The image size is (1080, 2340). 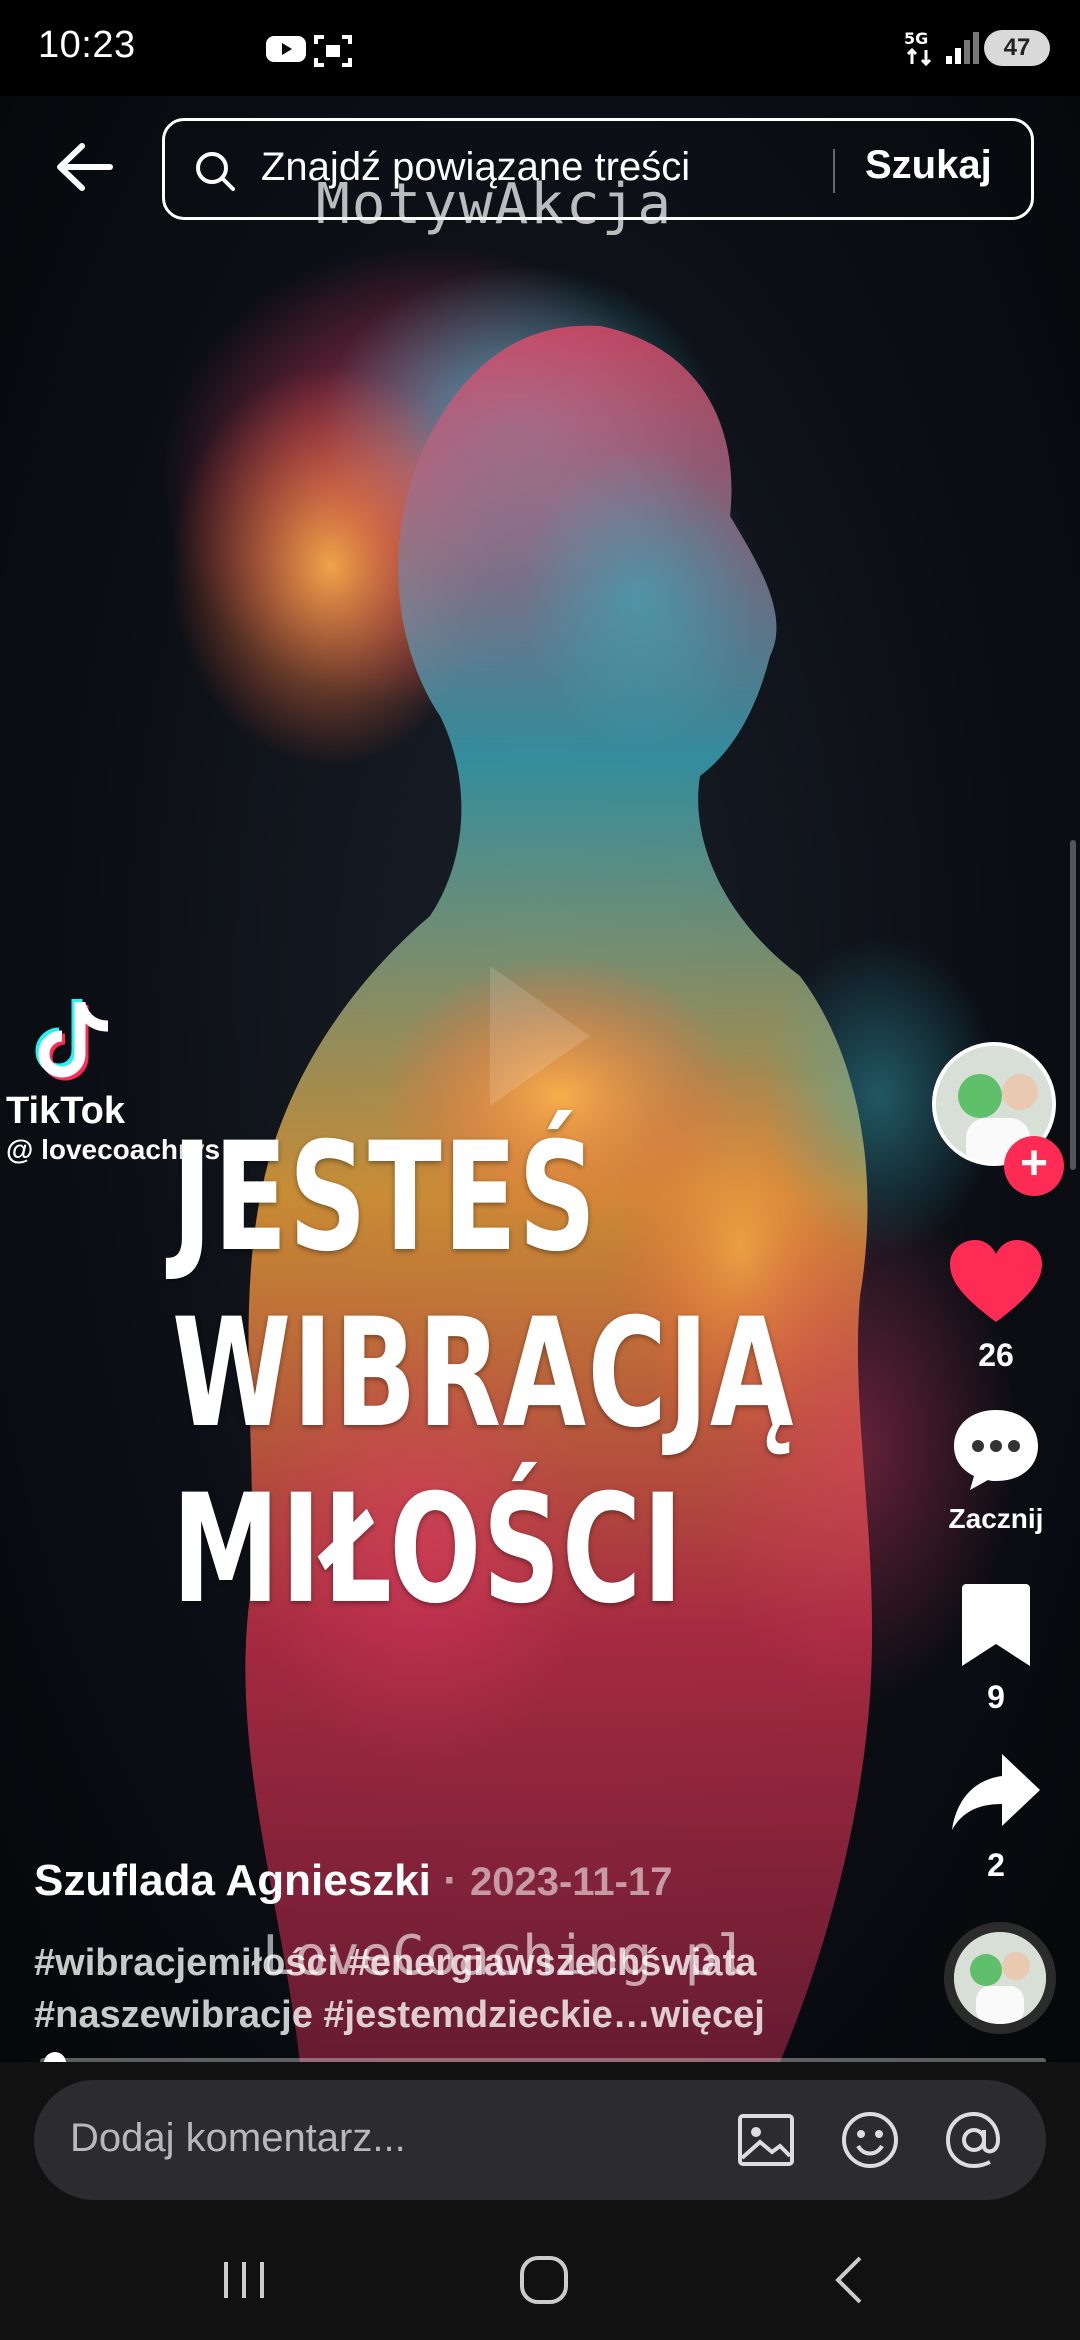 I want to click on title-line-3: MIŁOŚCI, so click(x=428, y=1550).